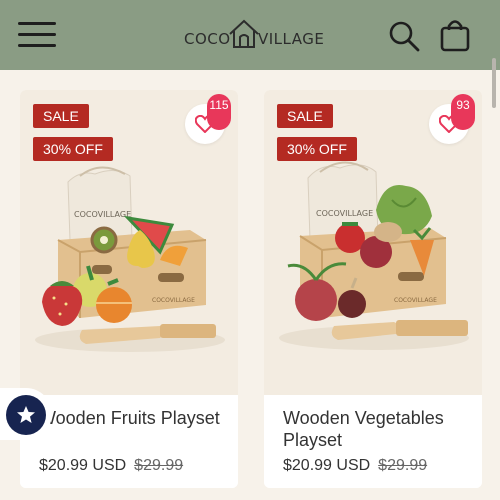 Image resolution: width=500 pixels, height=500 pixels. Describe the element at coordinates (219, 112) in the screenshot. I see `wishlist-count-badge: 115` at that location.